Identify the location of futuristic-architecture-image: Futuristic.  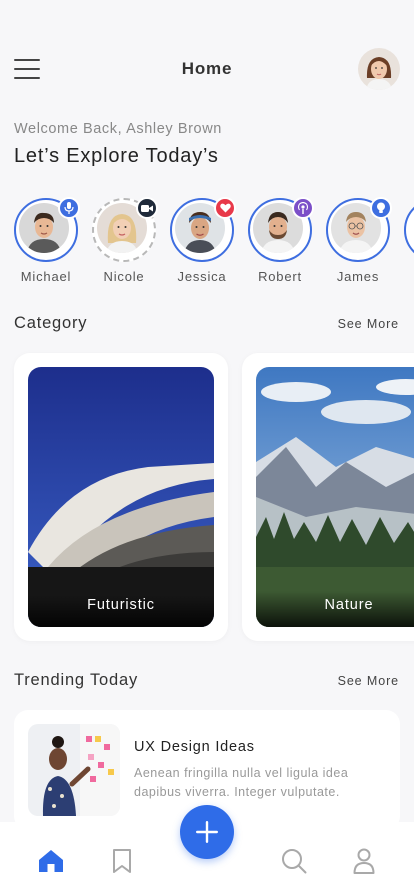
(121, 497).